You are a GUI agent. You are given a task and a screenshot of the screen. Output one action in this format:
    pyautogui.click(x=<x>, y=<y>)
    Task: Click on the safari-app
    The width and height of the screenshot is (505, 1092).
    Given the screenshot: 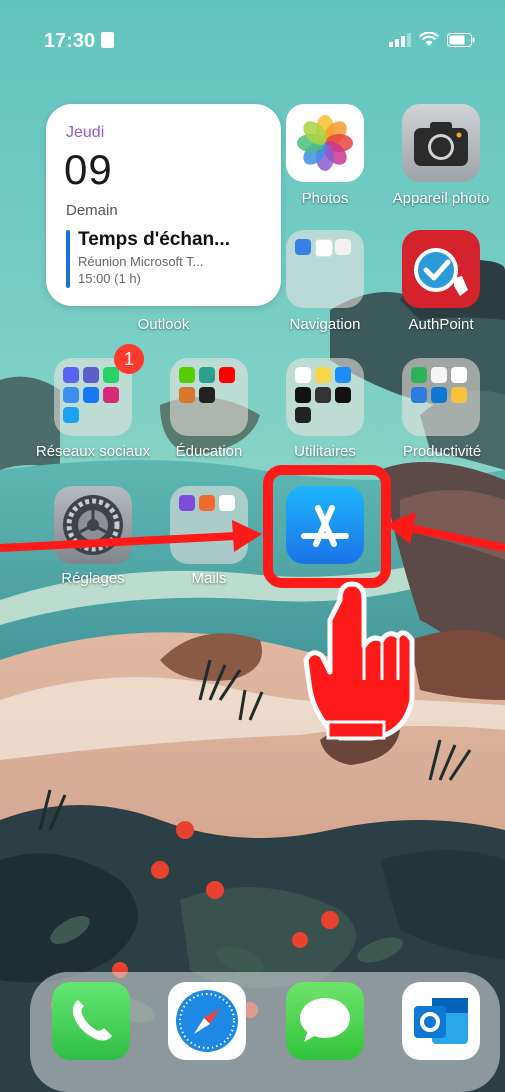 What is the action you would take?
    pyautogui.click(x=207, y=1021)
    